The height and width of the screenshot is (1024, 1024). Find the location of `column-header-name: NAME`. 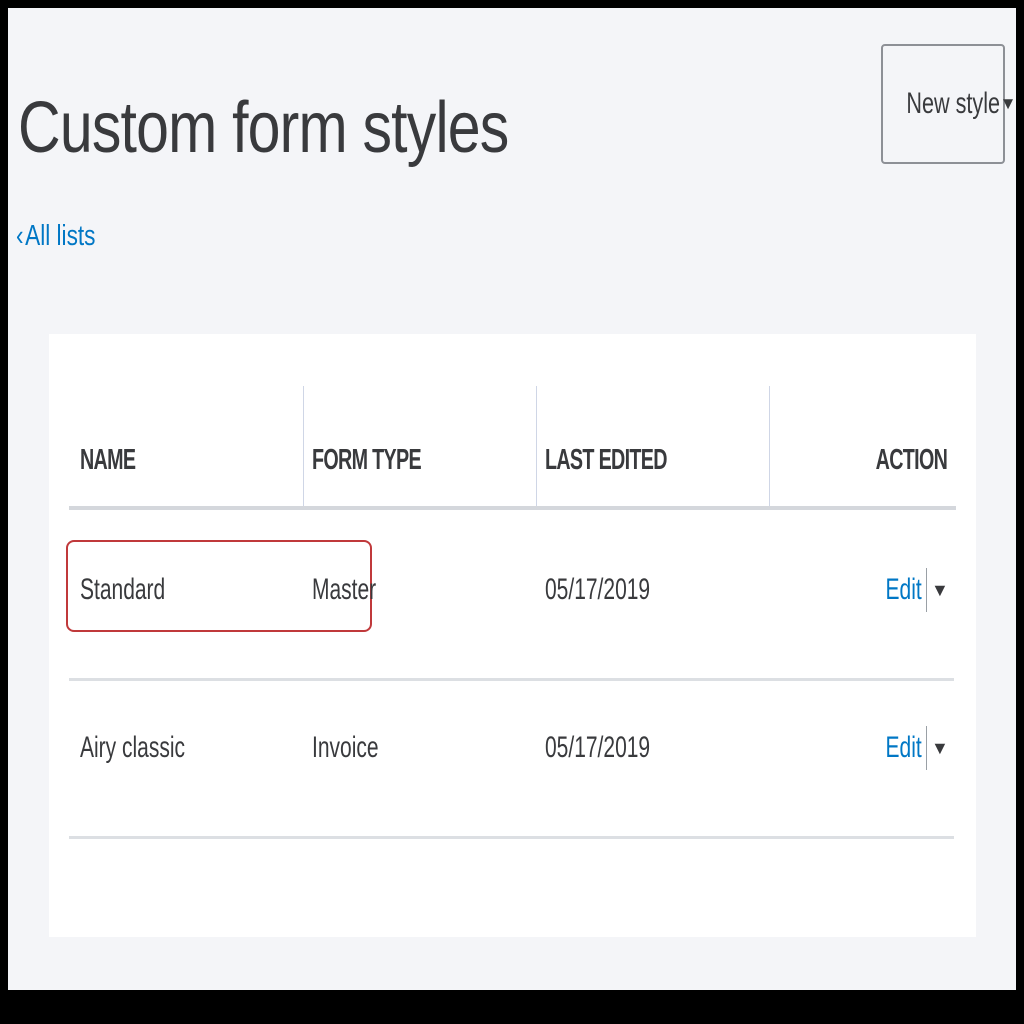

column-header-name: NAME is located at coordinates (108, 460).